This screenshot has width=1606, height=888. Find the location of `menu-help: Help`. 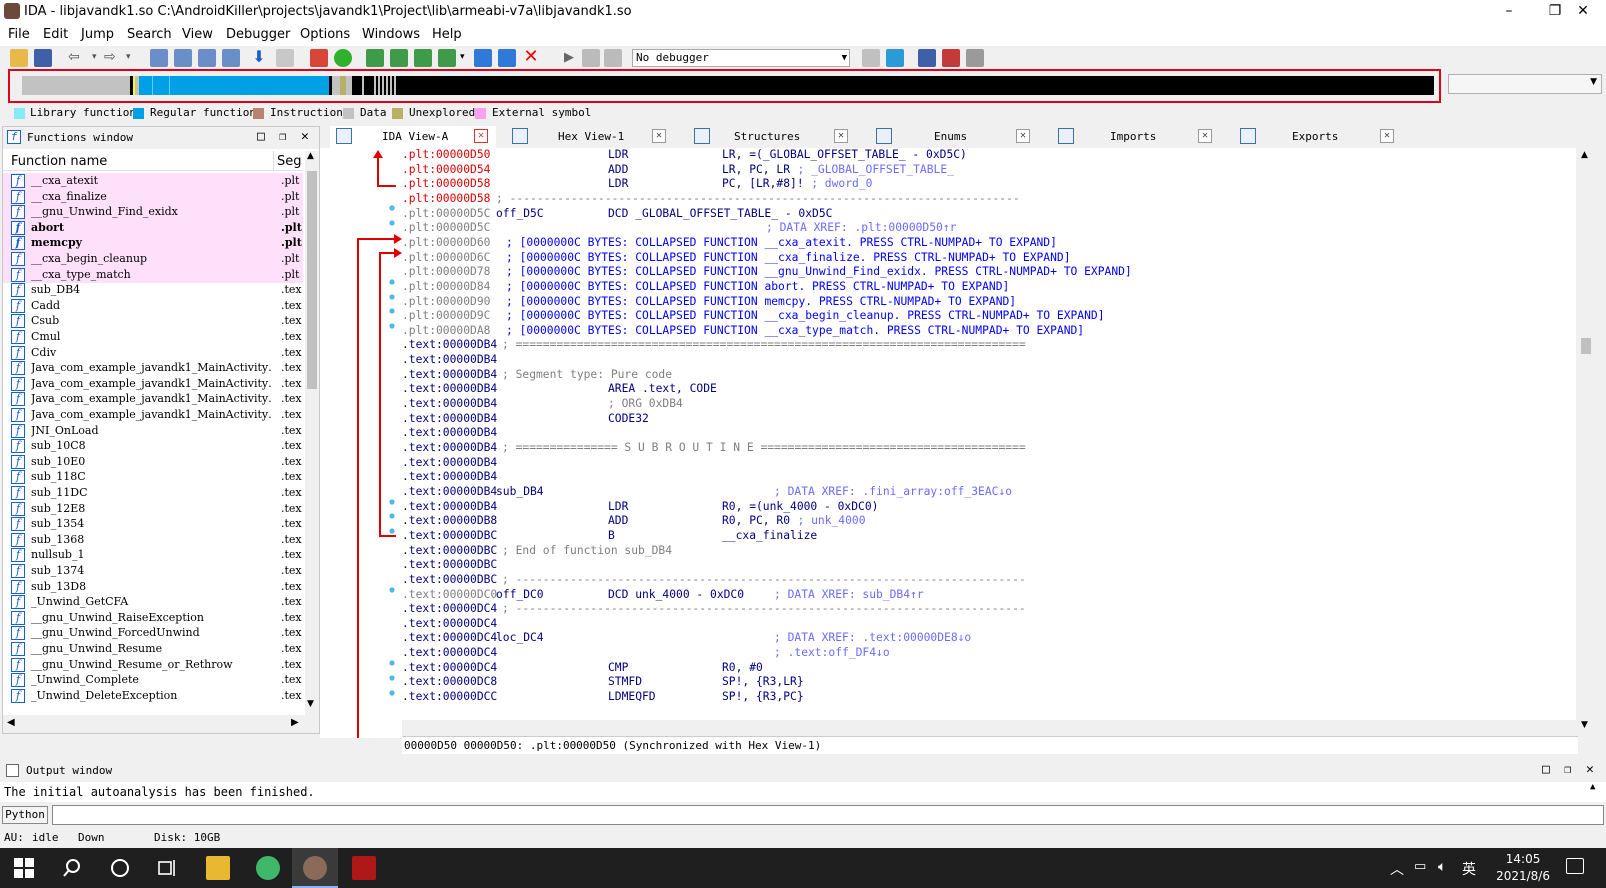

menu-help: Help is located at coordinates (447, 34).